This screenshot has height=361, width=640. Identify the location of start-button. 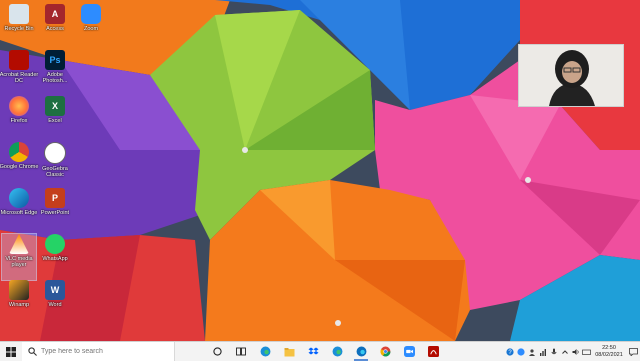
(11, 351).